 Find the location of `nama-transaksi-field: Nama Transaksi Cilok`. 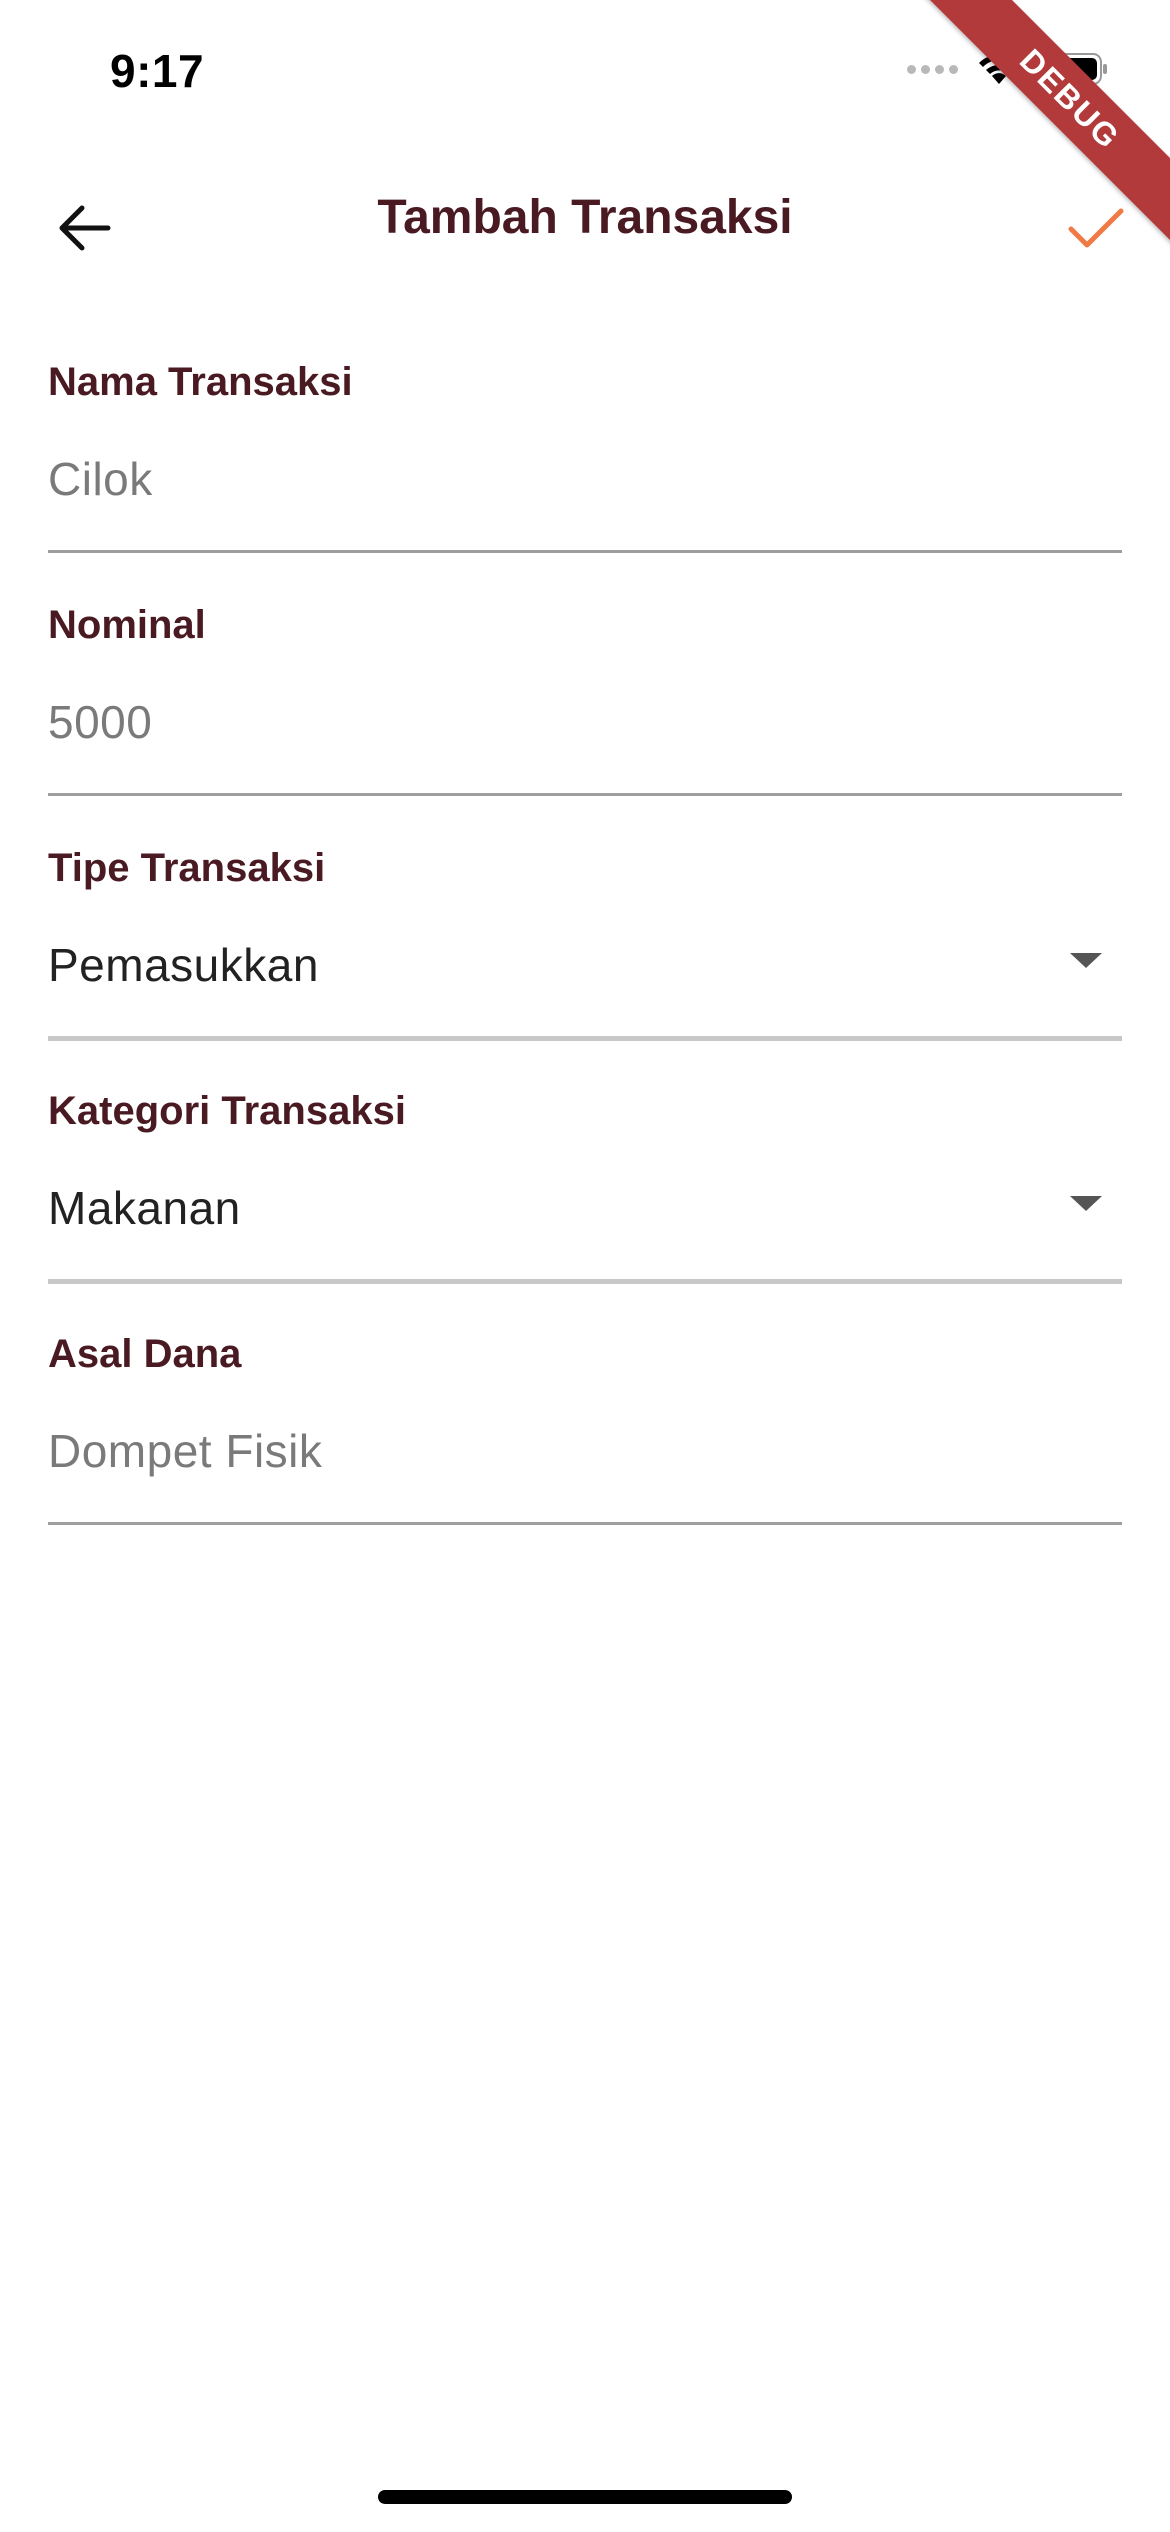

nama-transaksi-field: Nama Transaksi Cilok is located at coordinates (585, 473).